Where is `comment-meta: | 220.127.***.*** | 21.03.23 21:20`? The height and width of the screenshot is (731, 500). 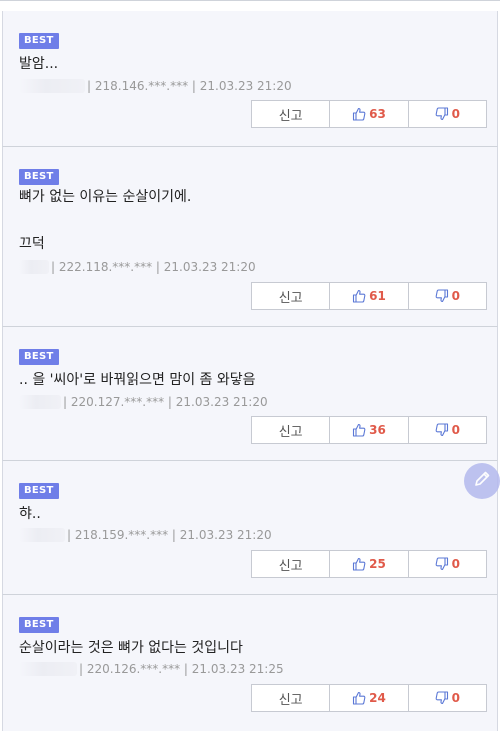 comment-meta: | 220.127.***.*** | 21.03.23 21:20 is located at coordinates (143, 402).